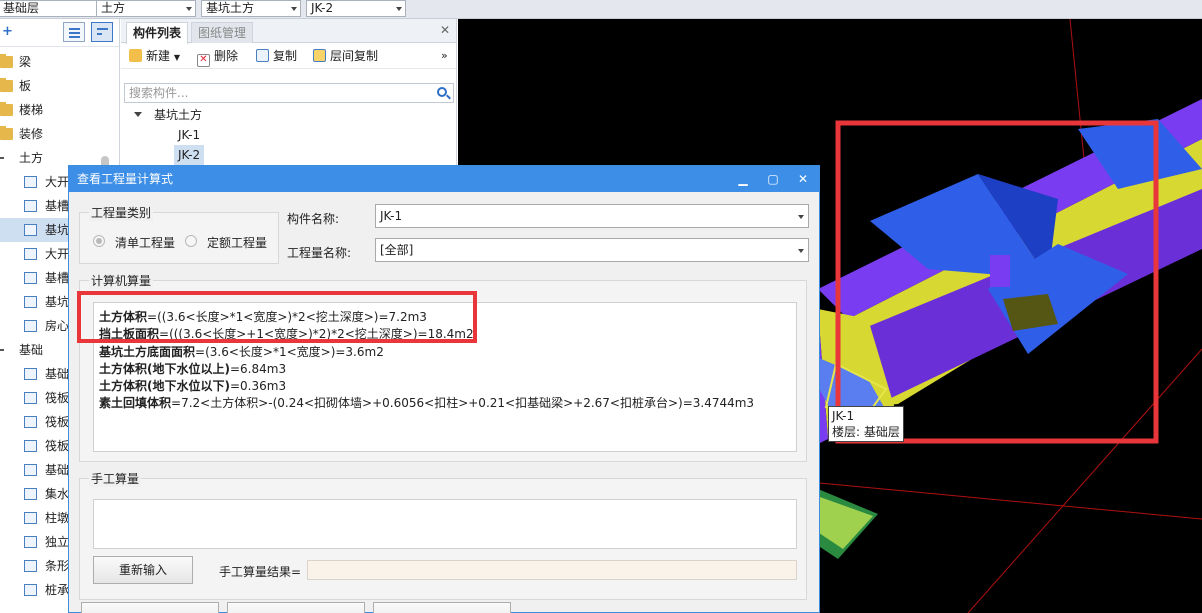  Describe the element at coordinates (319, 253) in the screenshot. I see `quantity-name-label: 工程量名称:` at that location.